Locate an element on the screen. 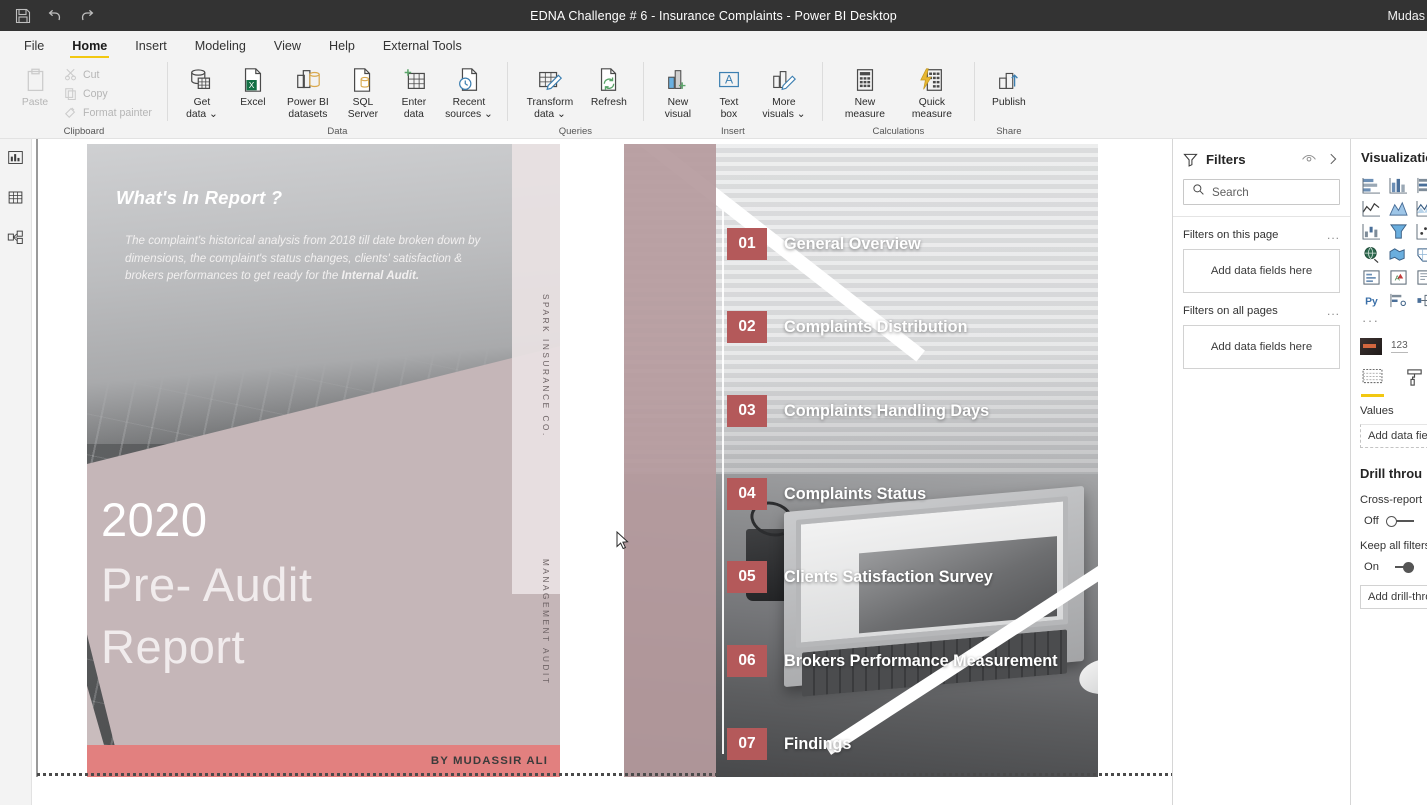 This screenshot has width=1427, height=805. powerbi-datasets-button: Power BI datasets is located at coordinates (308, 91).